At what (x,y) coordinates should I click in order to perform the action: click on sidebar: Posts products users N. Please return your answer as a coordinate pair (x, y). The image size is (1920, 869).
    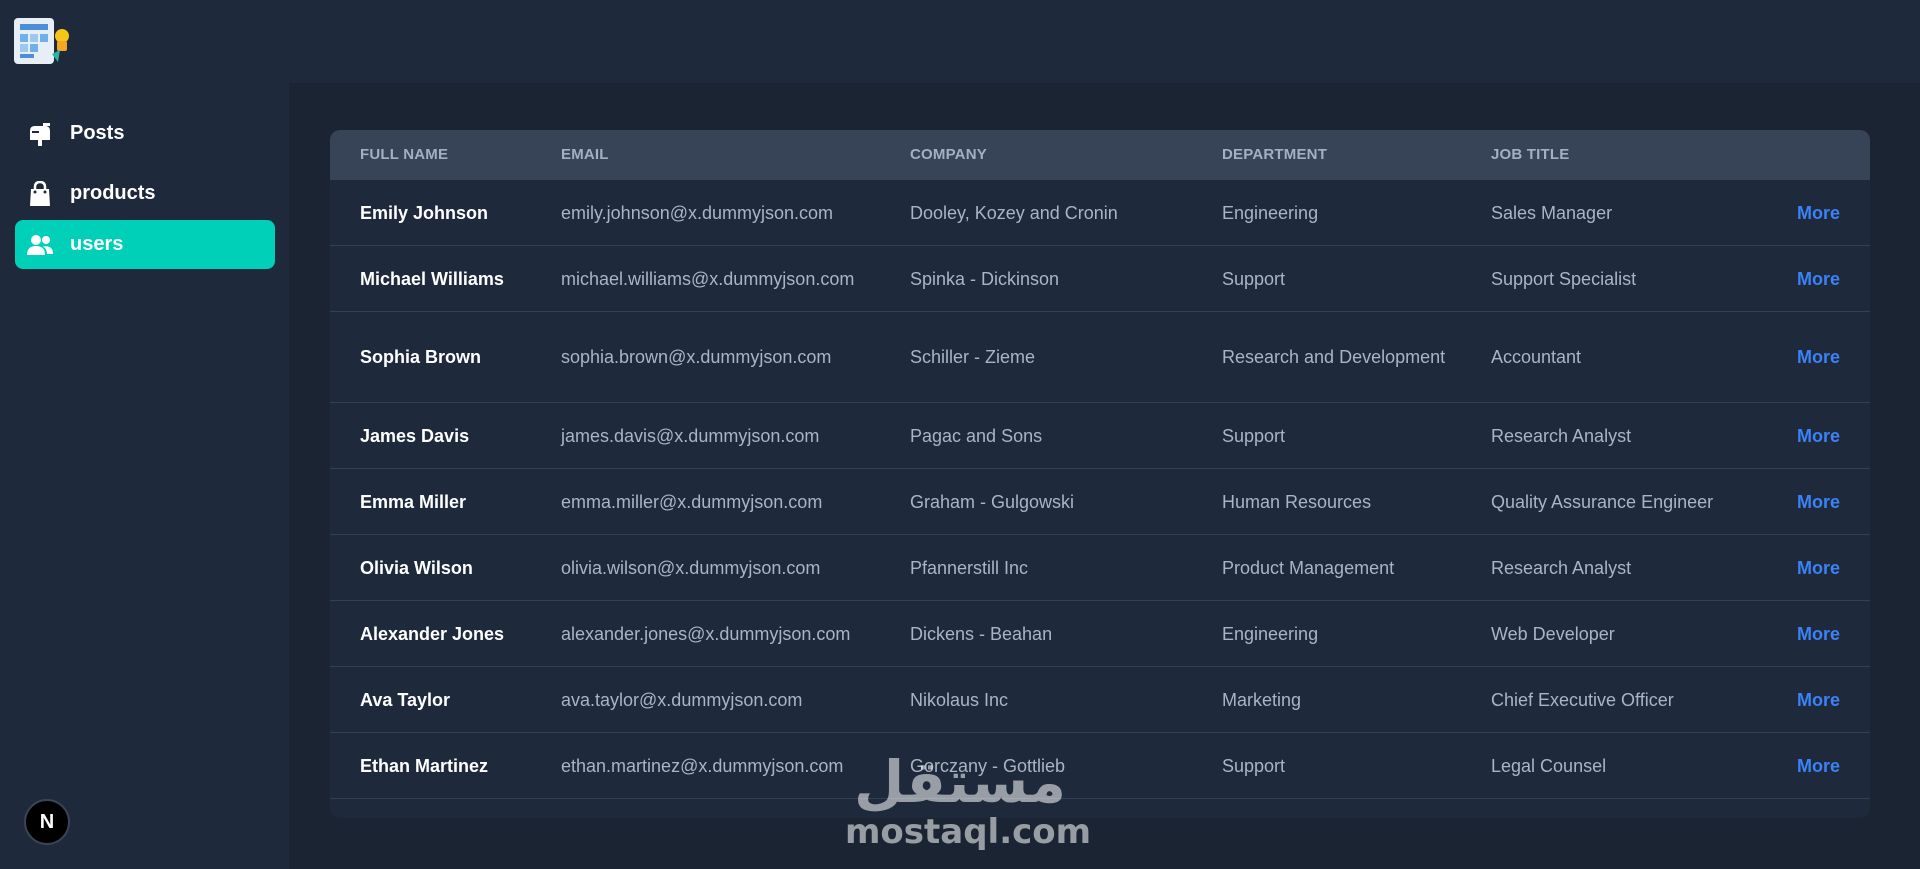
    Looking at the image, I should click on (144, 476).